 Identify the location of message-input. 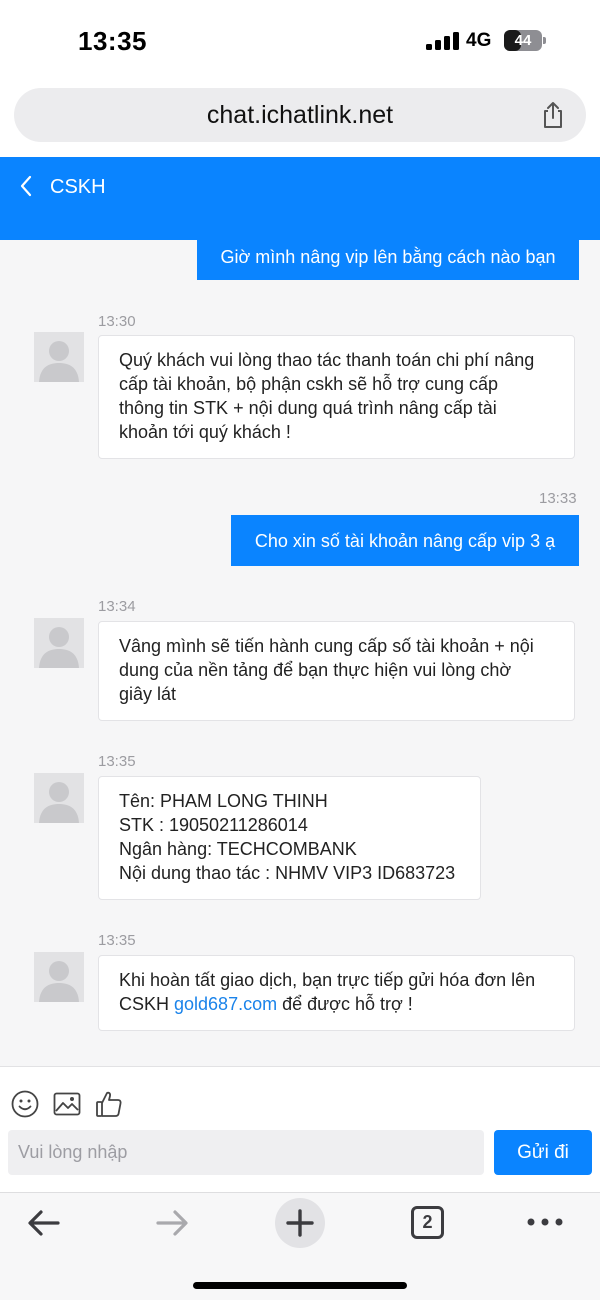
(246, 1152).